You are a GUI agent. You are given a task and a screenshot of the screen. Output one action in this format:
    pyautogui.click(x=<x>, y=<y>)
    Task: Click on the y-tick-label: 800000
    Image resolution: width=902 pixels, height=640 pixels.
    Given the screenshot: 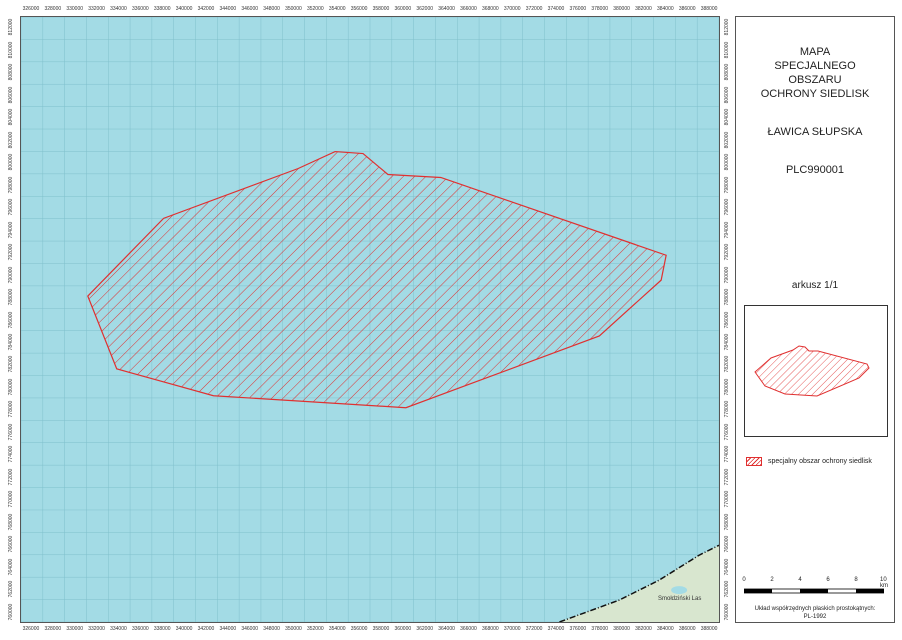 What is the action you would take?
    pyautogui.click(x=727, y=162)
    